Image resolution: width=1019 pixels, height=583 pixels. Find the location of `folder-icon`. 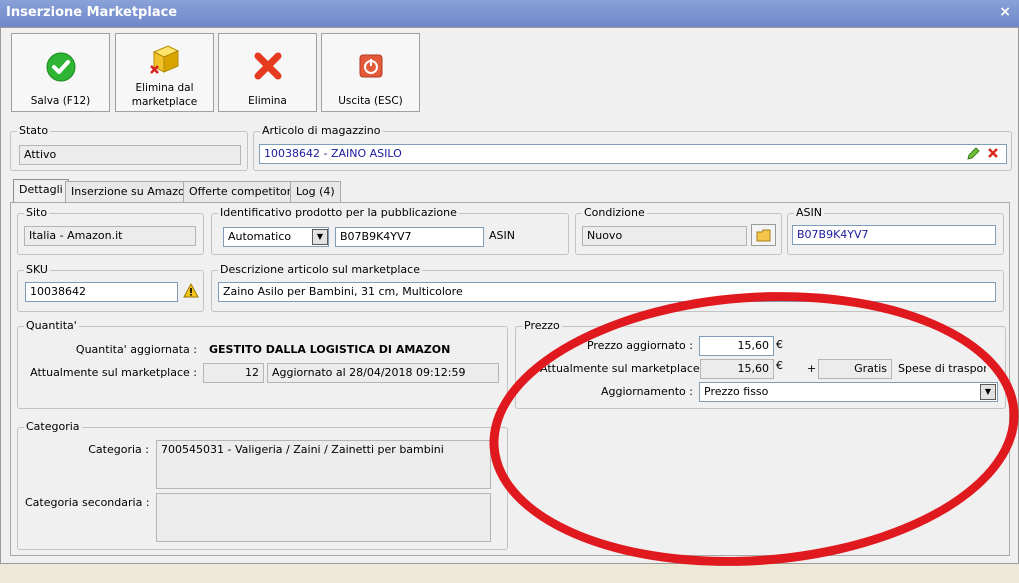

folder-icon is located at coordinates (763, 235).